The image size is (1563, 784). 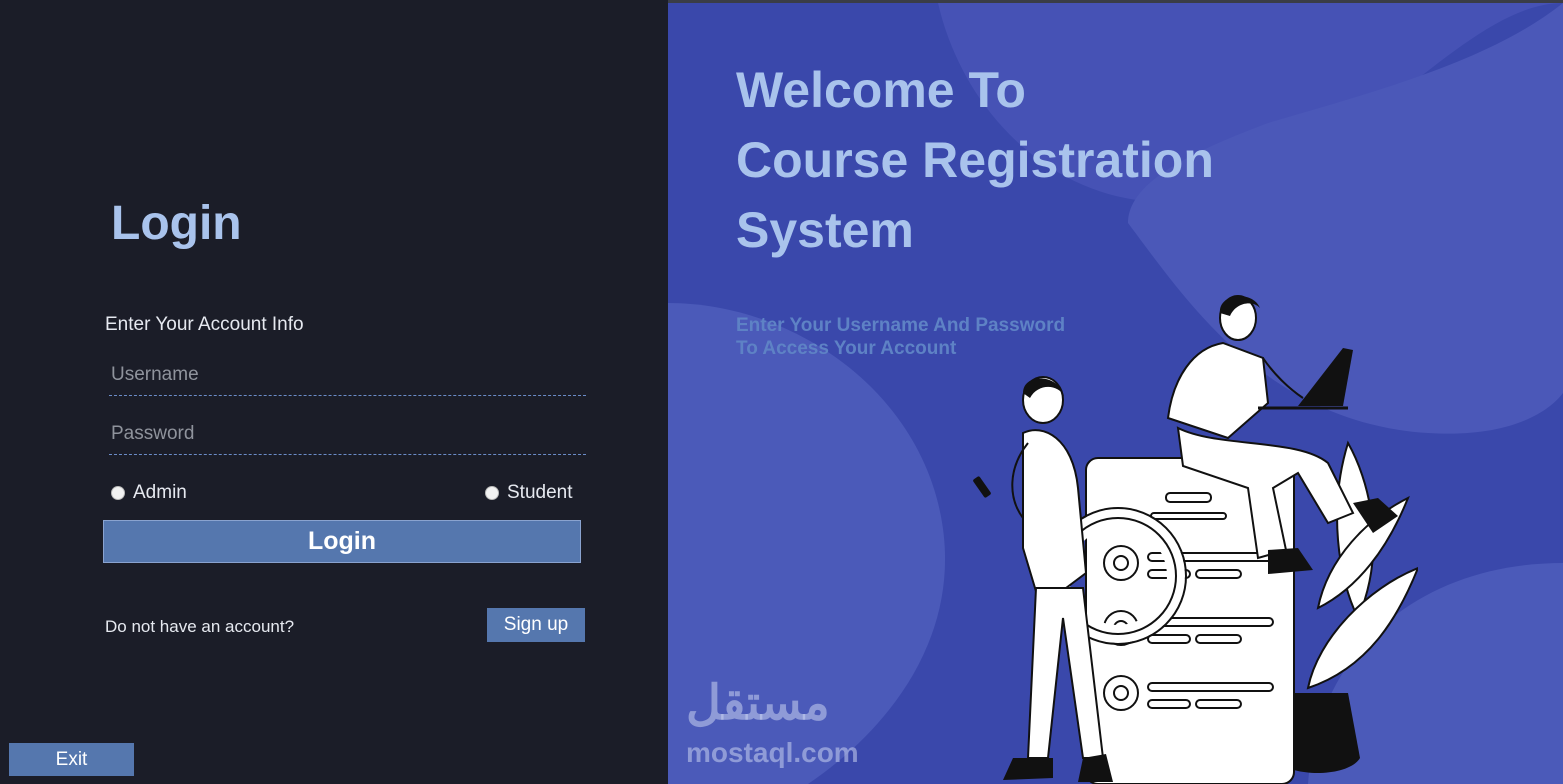 What do you see at coordinates (342, 541) in the screenshot?
I see `login-button: Login` at bounding box center [342, 541].